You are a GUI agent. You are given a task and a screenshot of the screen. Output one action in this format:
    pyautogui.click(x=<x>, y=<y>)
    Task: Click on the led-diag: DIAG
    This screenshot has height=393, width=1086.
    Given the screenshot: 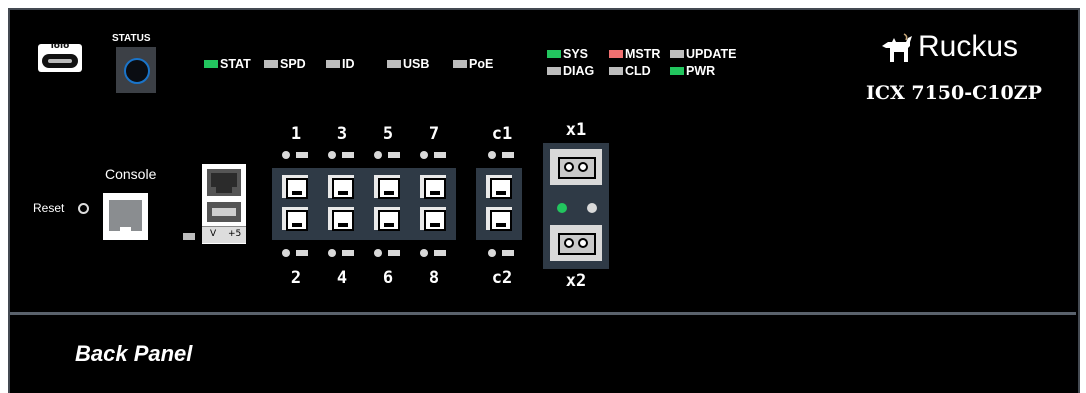 What is the action you would take?
    pyautogui.click(x=571, y=71)
    